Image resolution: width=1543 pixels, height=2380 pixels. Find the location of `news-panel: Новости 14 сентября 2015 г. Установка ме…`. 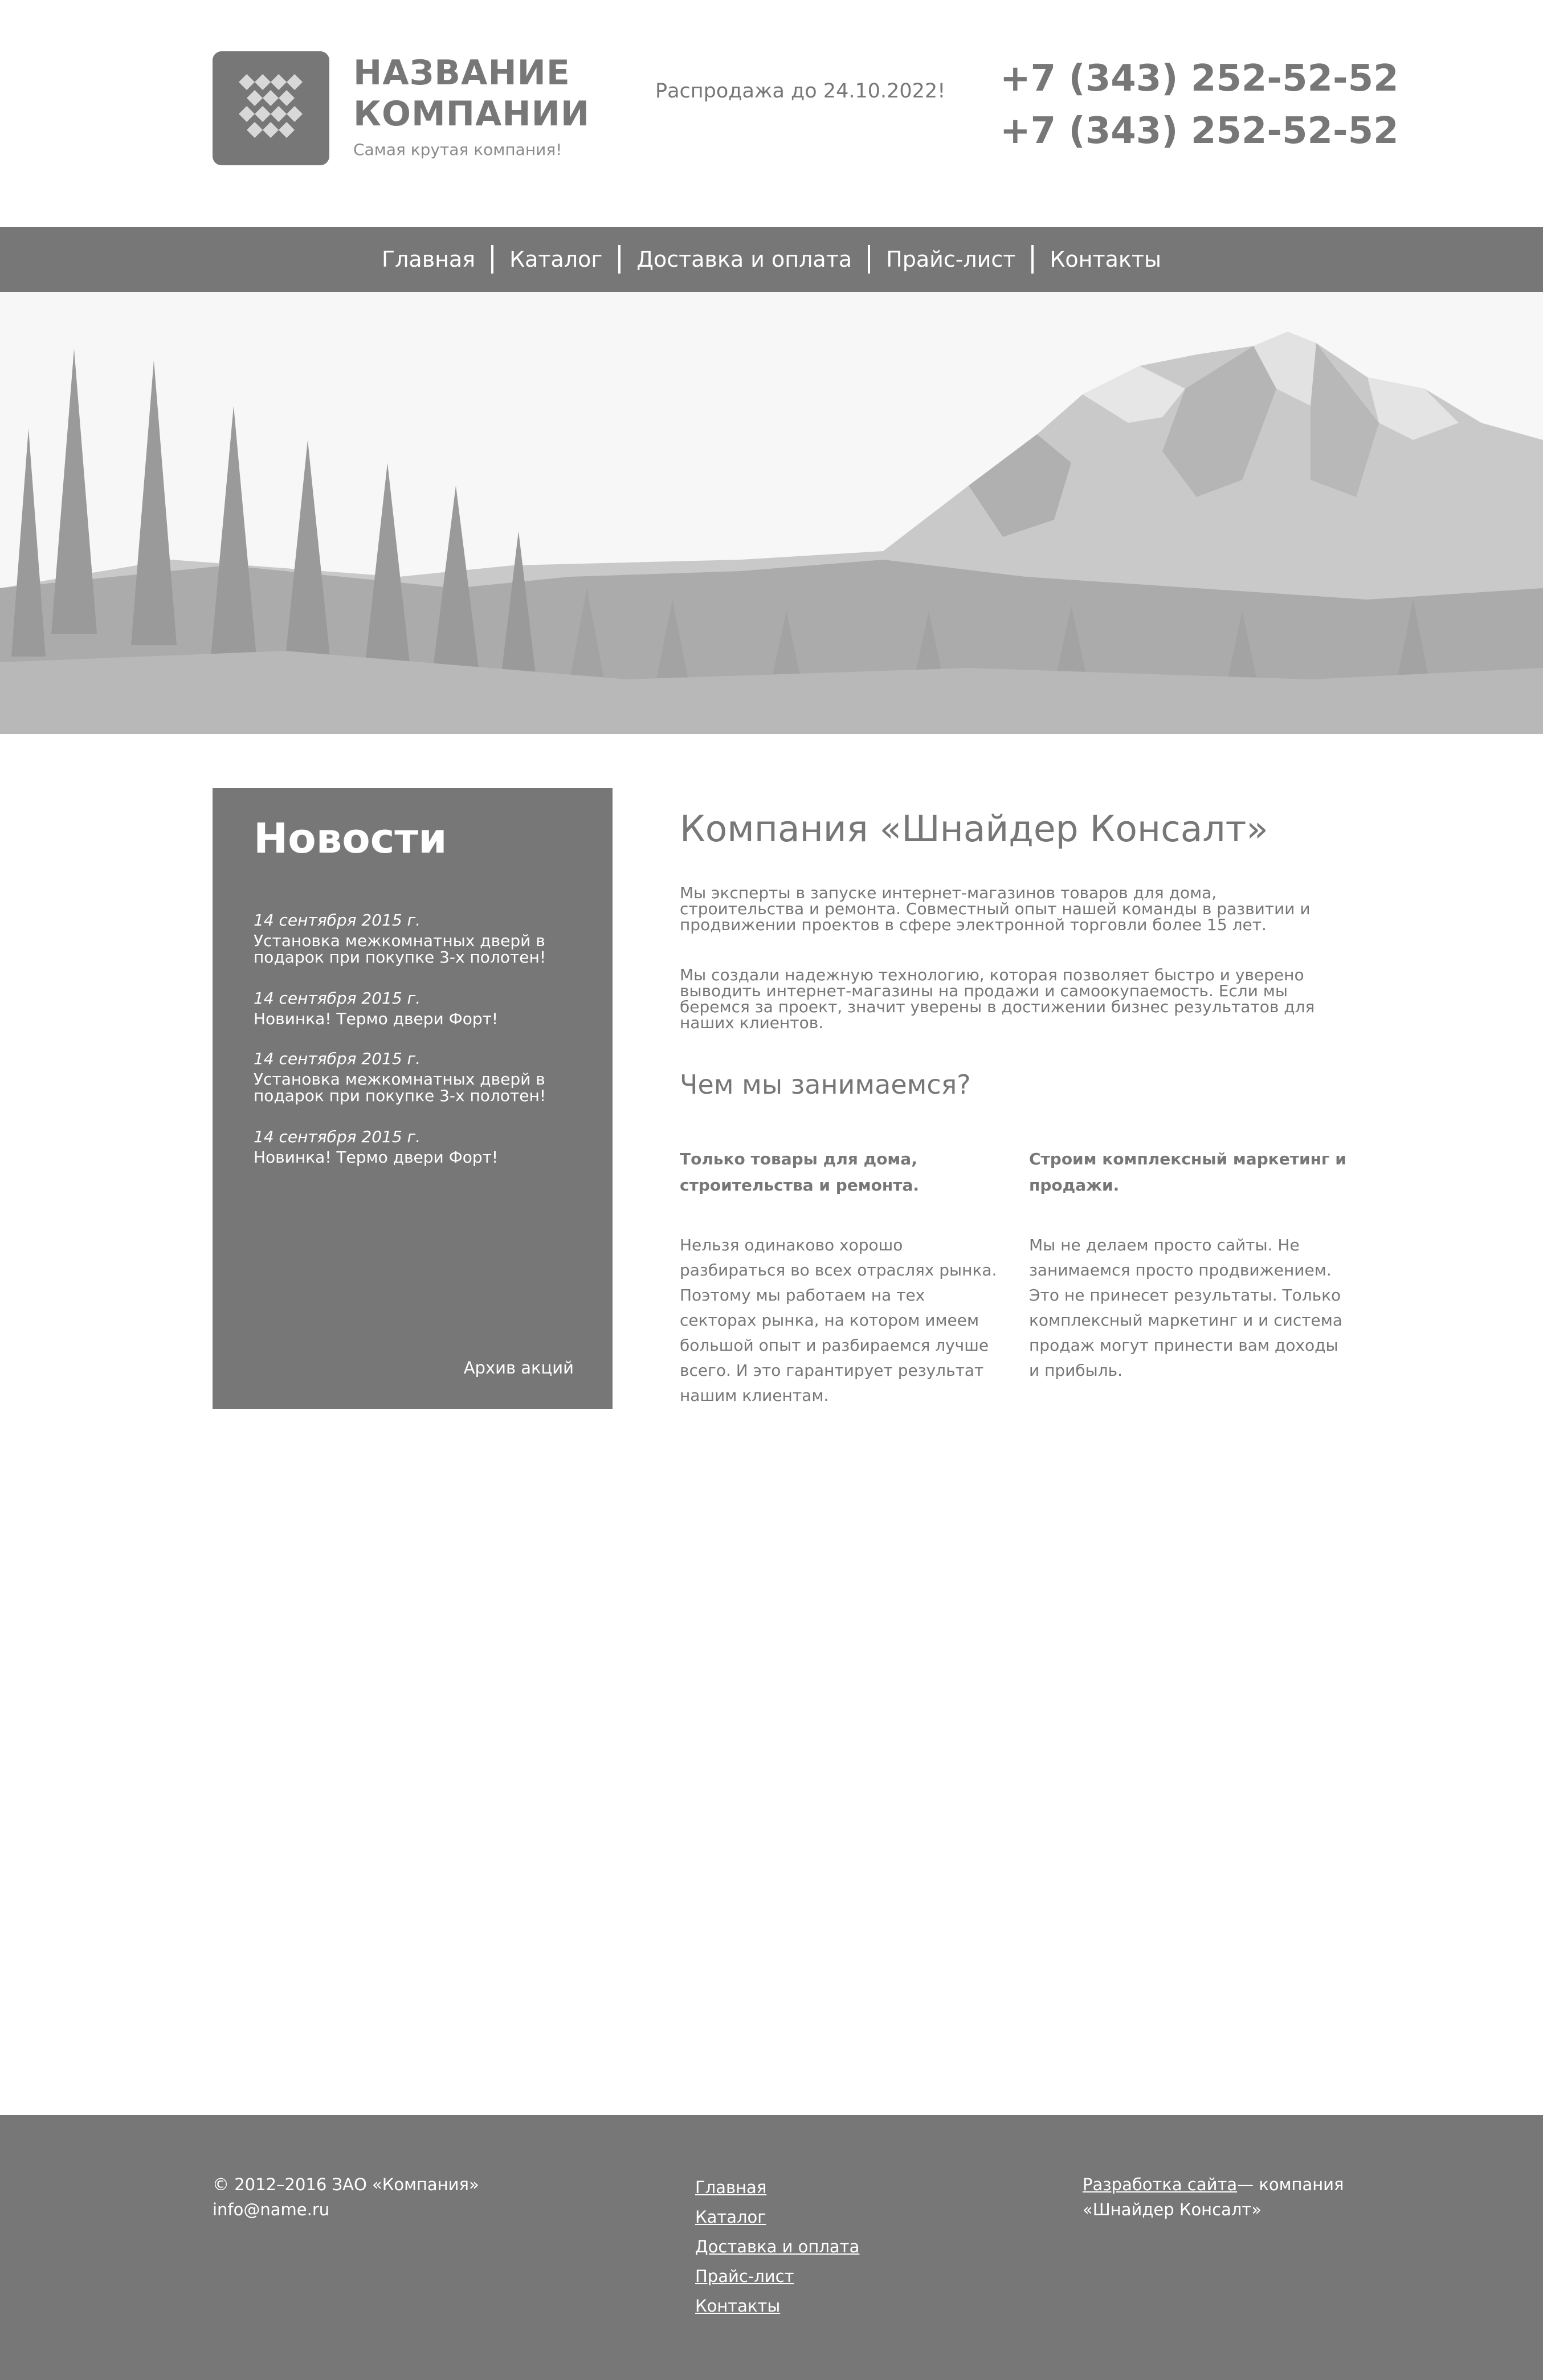

news-panel: Новости 14 сентября 2015 г. Установка ме… is located at coordinates (413, 1098).